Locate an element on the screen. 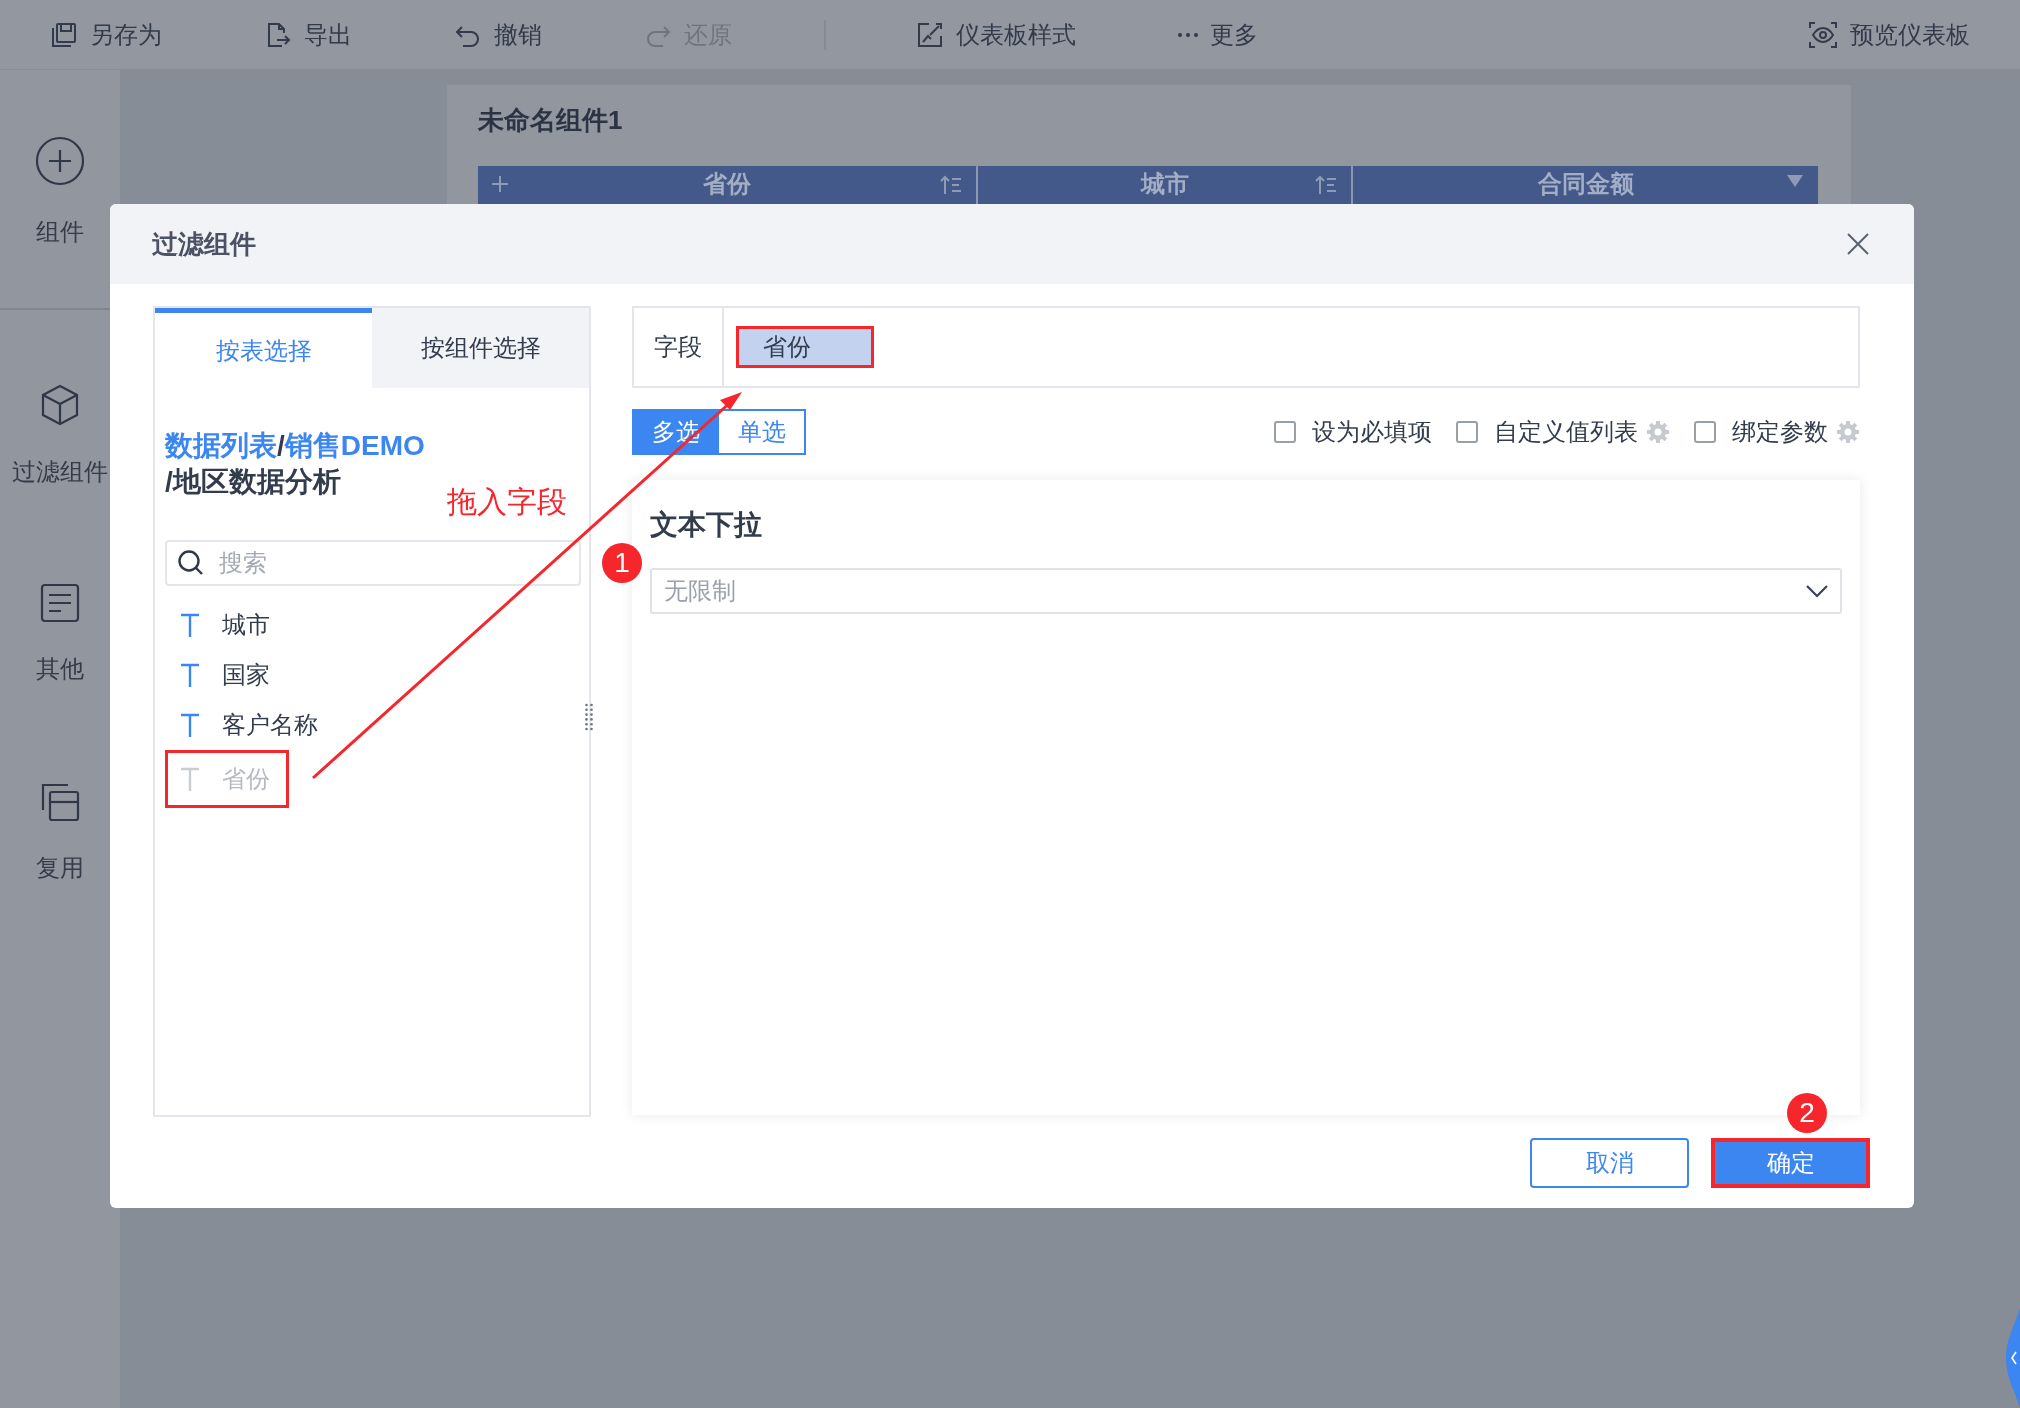 The width and height of the screenshot is (2020, 1408). column-header: 合同金额 is located at coordinates (1585, 184).